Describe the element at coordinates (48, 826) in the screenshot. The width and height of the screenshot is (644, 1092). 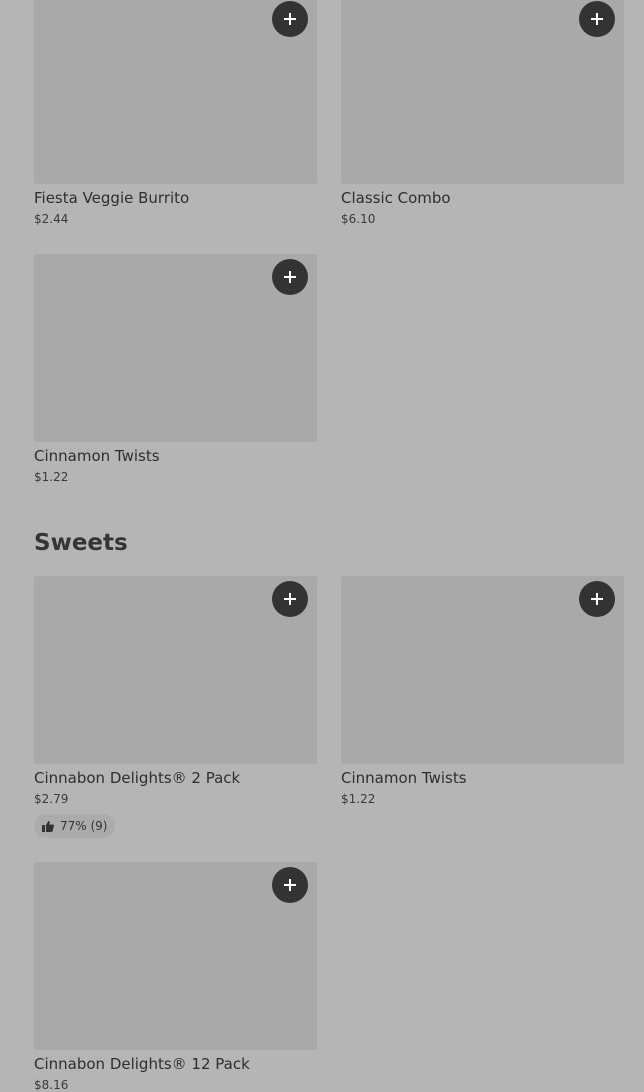
I see `thumbs-up-icon` at that location.